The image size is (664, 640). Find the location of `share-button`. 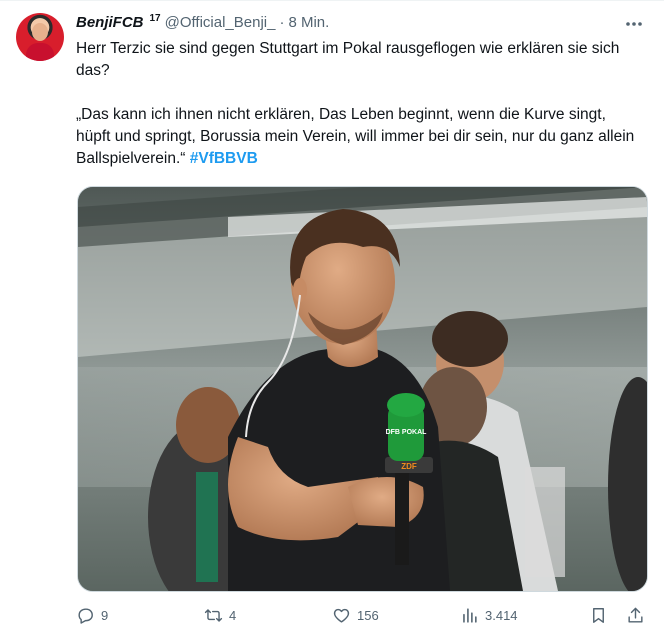

share-button is located at coordinates (635, 615).